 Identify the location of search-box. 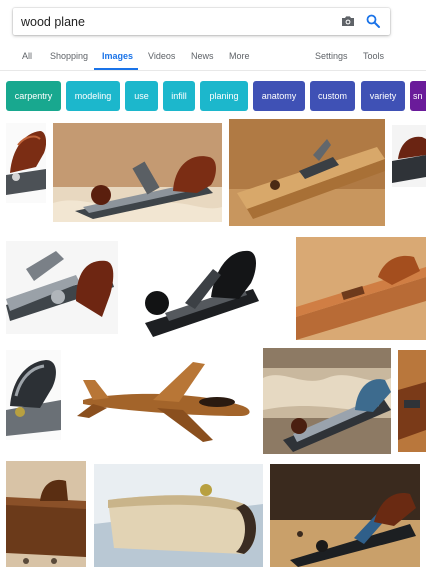
(201, 21).